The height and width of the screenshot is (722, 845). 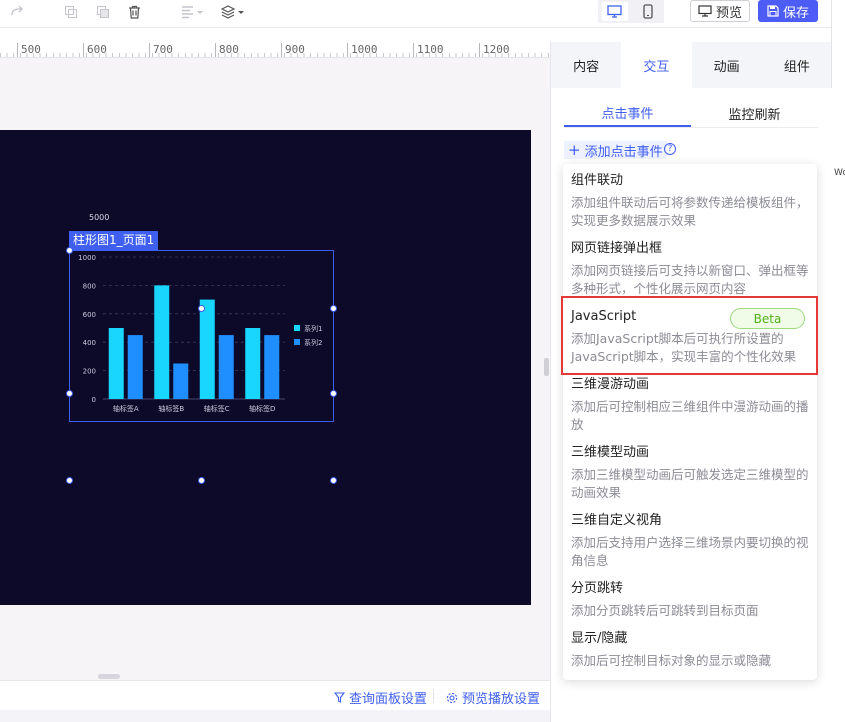 I want to click on gear-icon, so click(x=452, y=697).